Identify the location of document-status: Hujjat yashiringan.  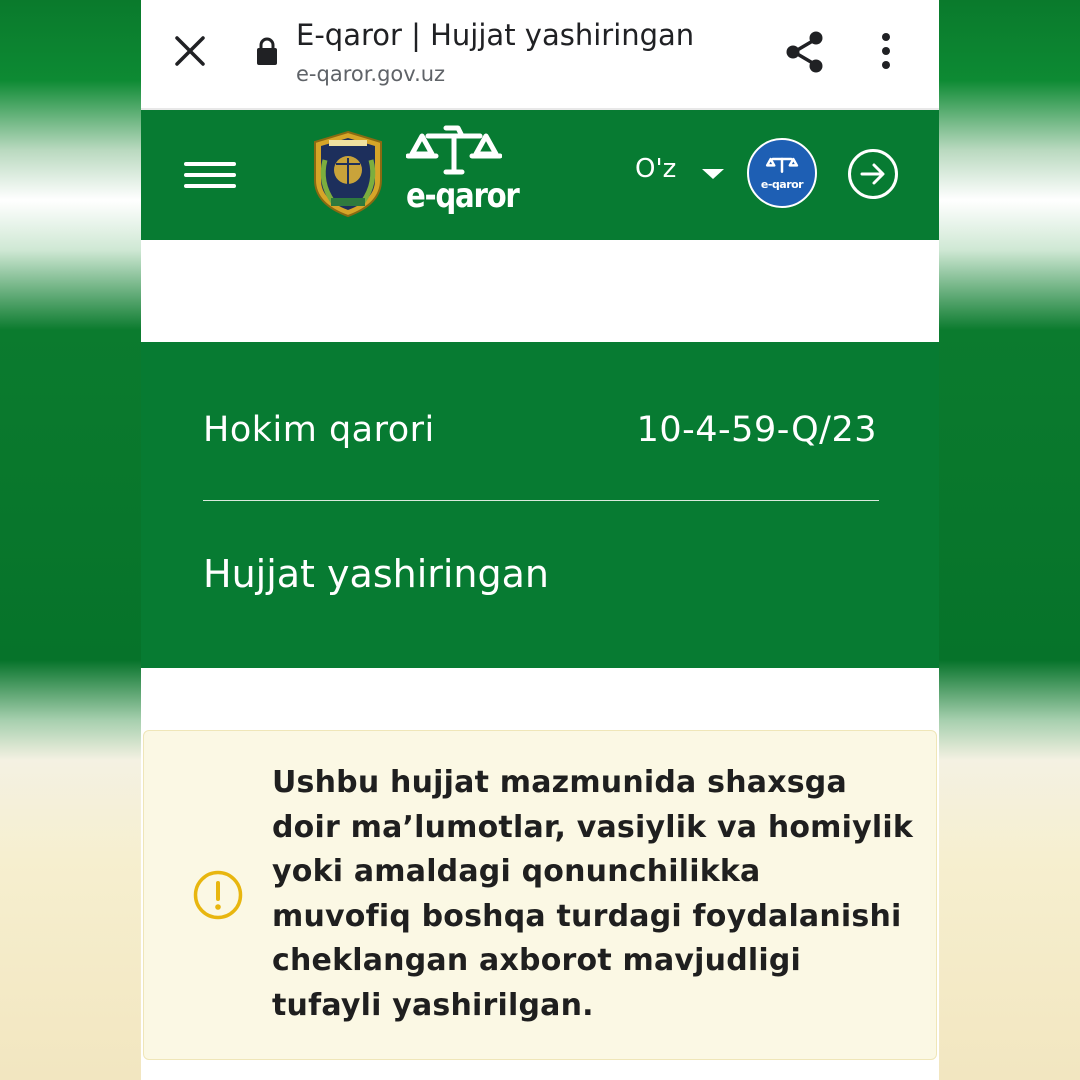
(376, 574).